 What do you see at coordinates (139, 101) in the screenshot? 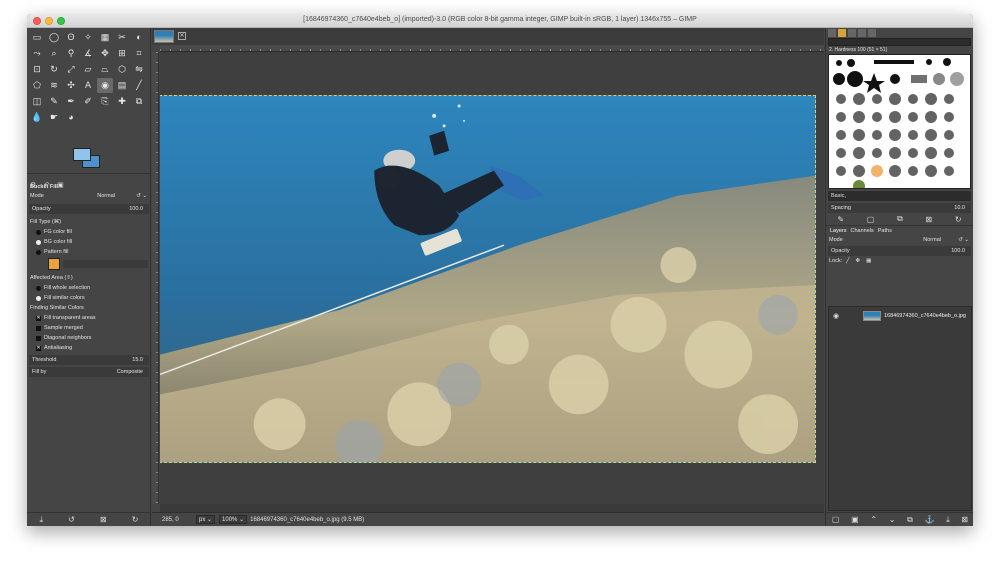
I see `perspective-clone-icon: ⧉` at bounding box center [139, 101].